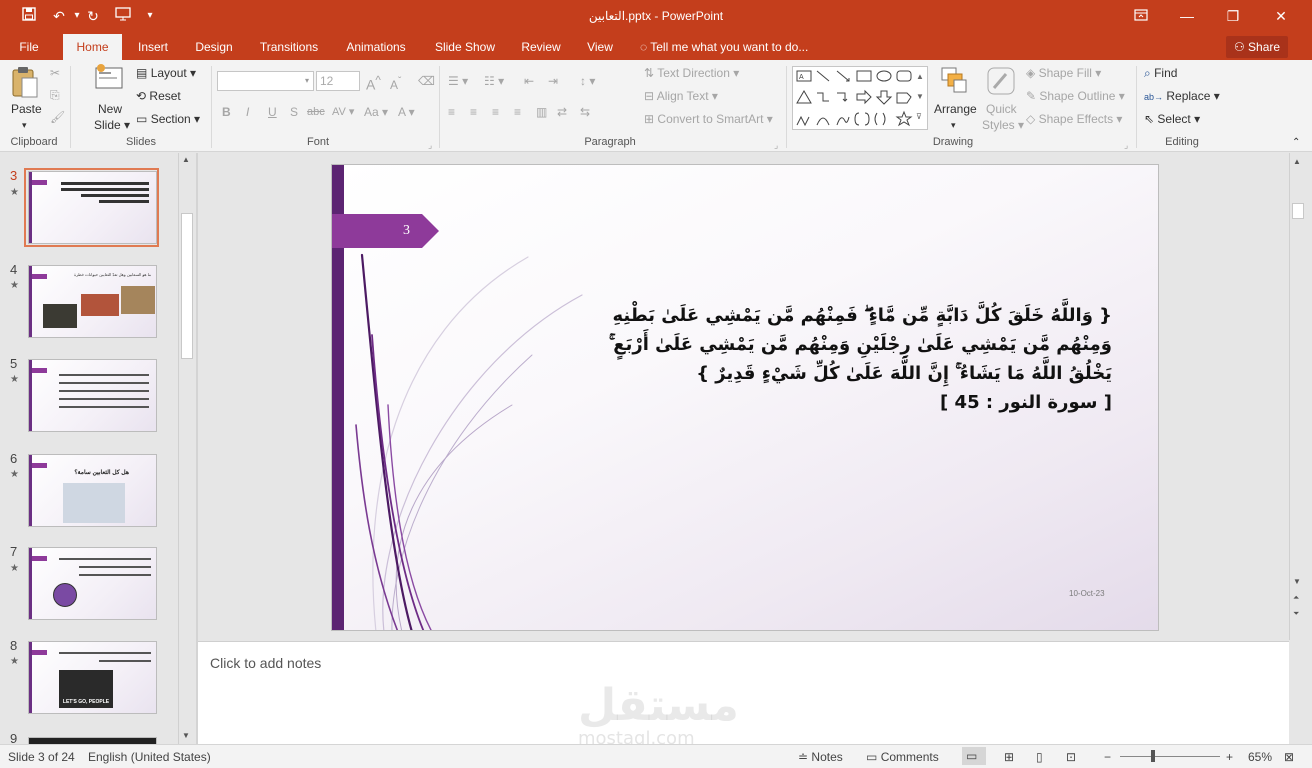 The height and width of the screenshot is (768, 1312). I want to click on quick-styles-icon, so click(1001, 83).